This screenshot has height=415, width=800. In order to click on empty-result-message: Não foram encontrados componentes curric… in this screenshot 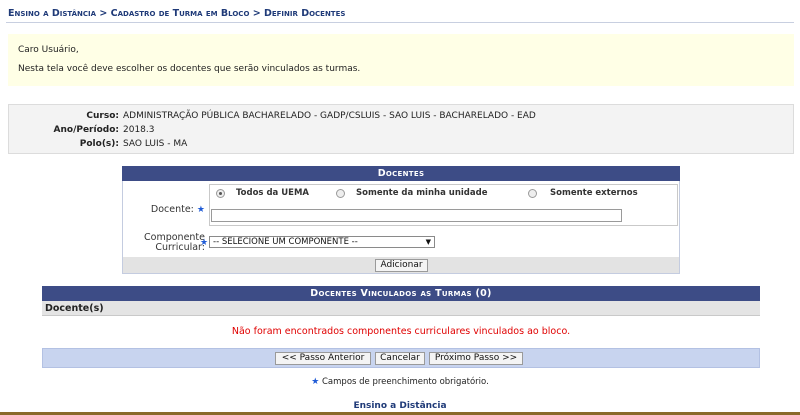, I will do `click(401, 331)`.